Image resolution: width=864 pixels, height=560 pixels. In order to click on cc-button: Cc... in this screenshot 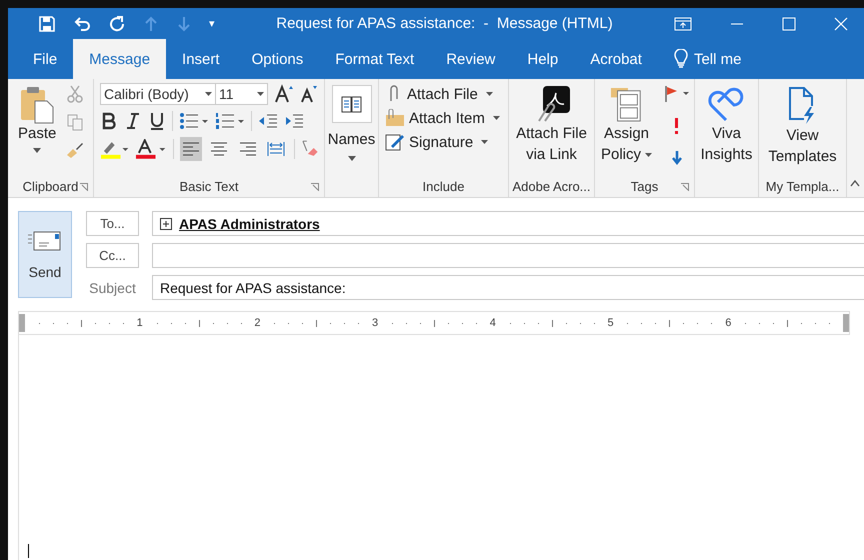, I will do `click(112, 255)`.